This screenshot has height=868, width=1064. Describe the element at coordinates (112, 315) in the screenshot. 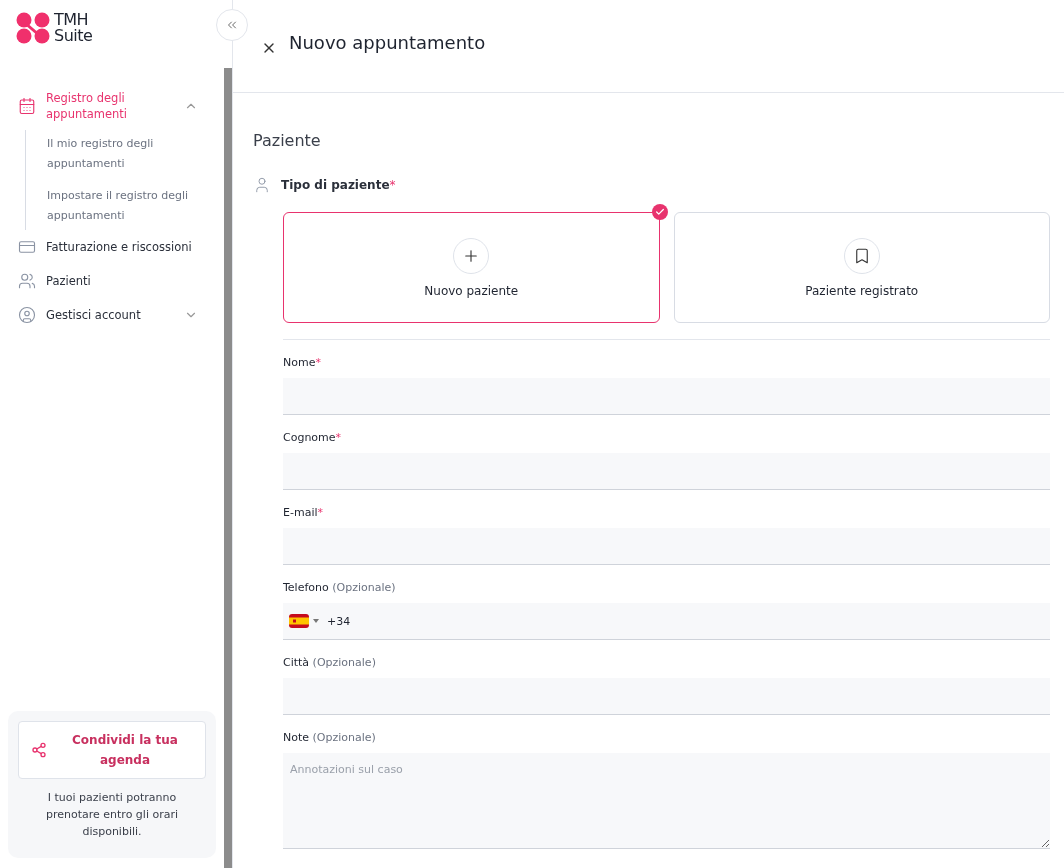

I see `nav-item: Gestisci account` at that location.